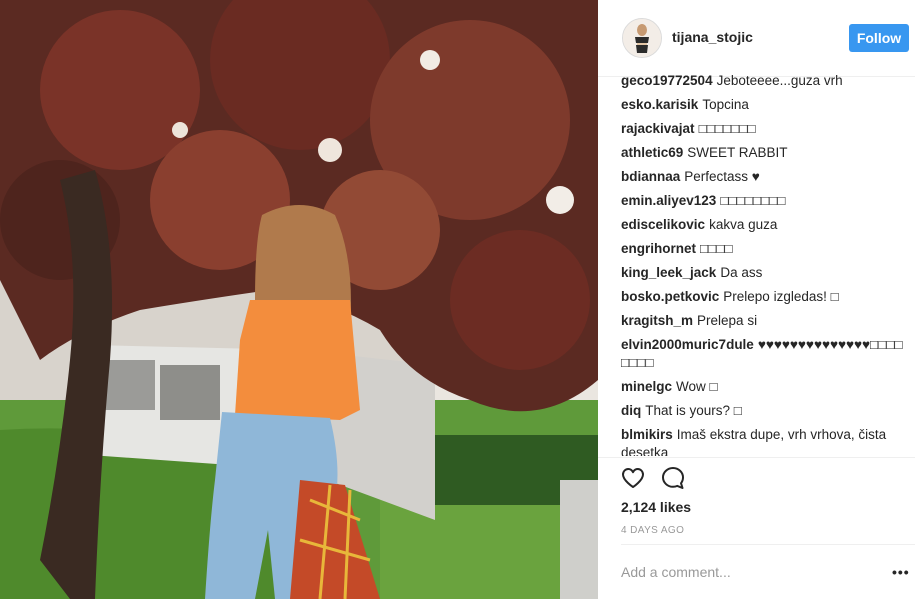 The image size is (915, 599). Describe the element at coordinates (650, 176) in the screenshot. I see `comment-username: bdiannaa` at that location.